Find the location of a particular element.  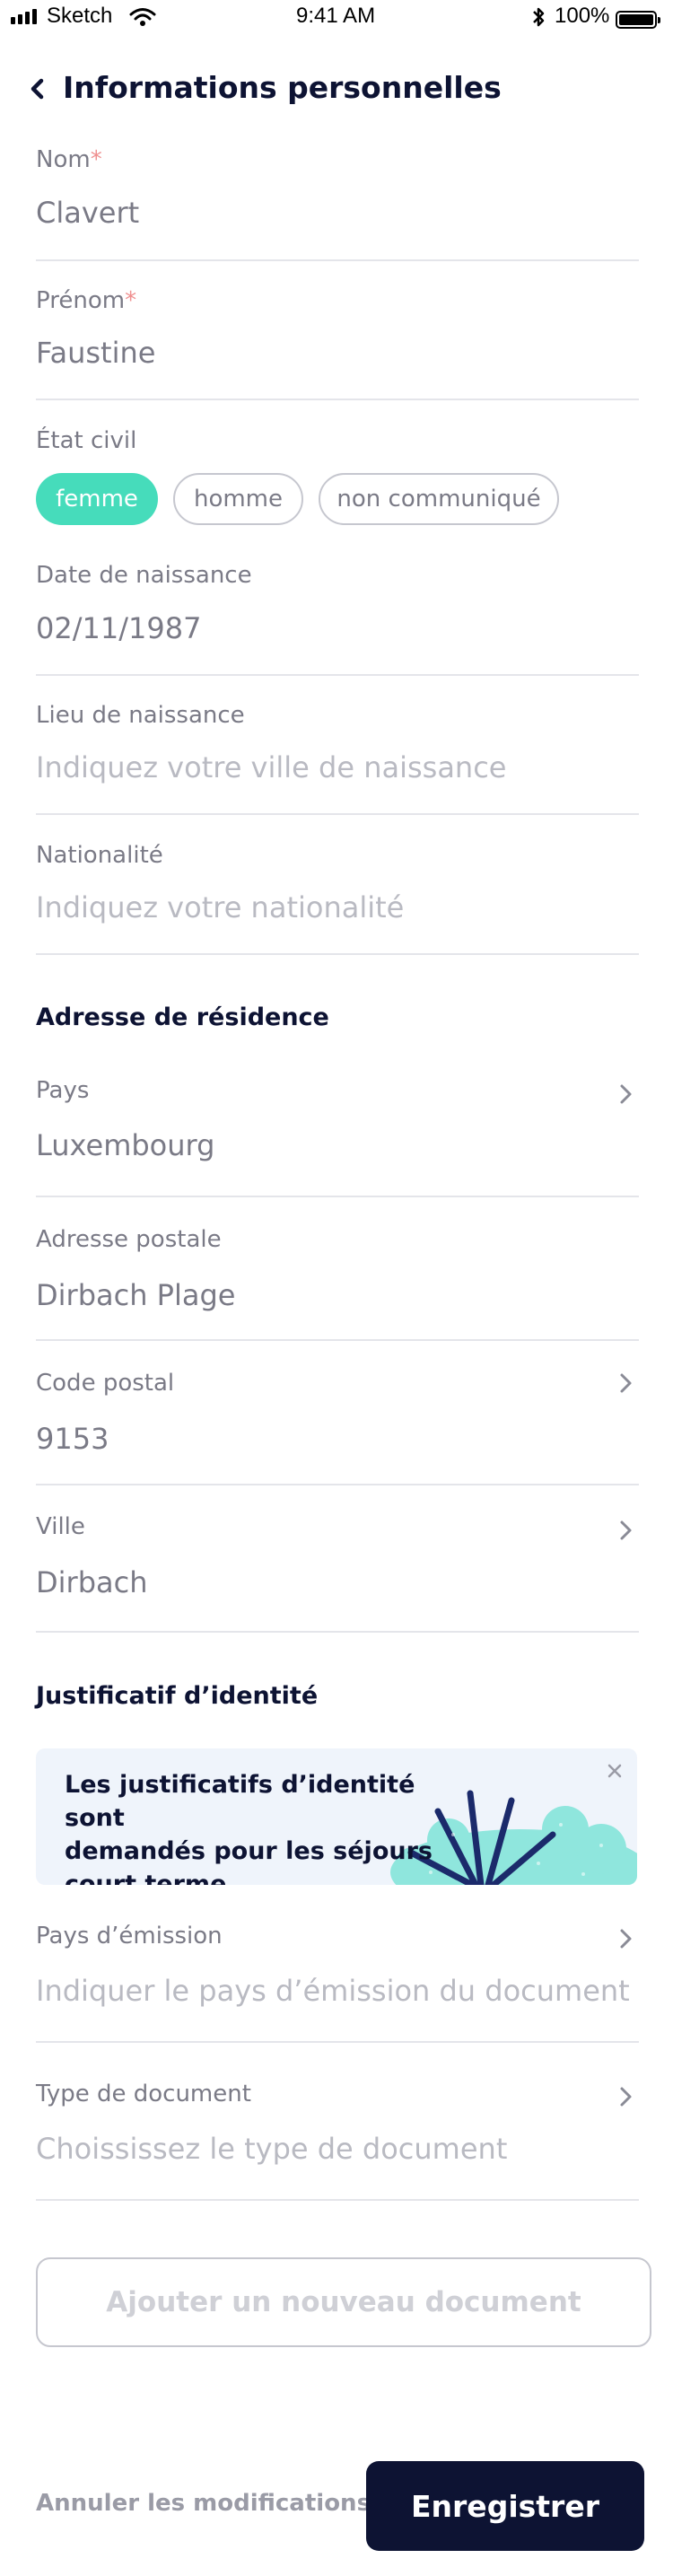

type-document-label: Type de document is located at coordinates (143, 2094).